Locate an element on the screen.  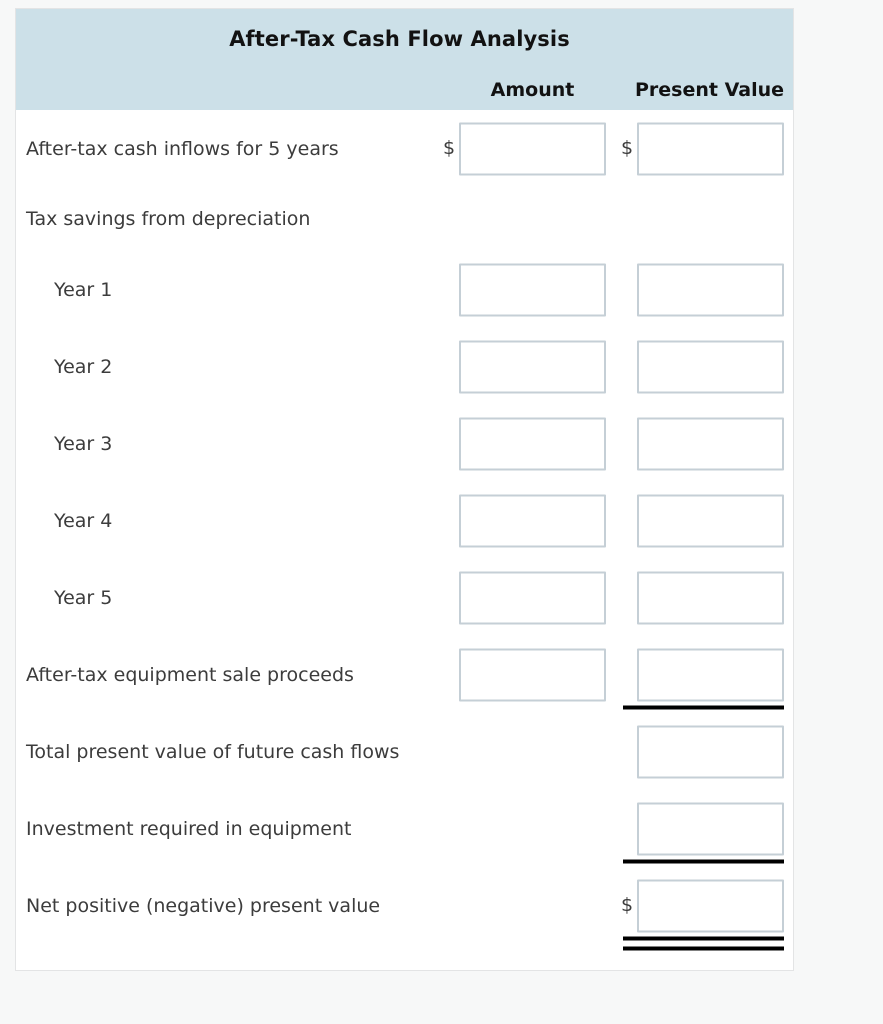
row-label: Year 2 is located at coordinates (83, 366).